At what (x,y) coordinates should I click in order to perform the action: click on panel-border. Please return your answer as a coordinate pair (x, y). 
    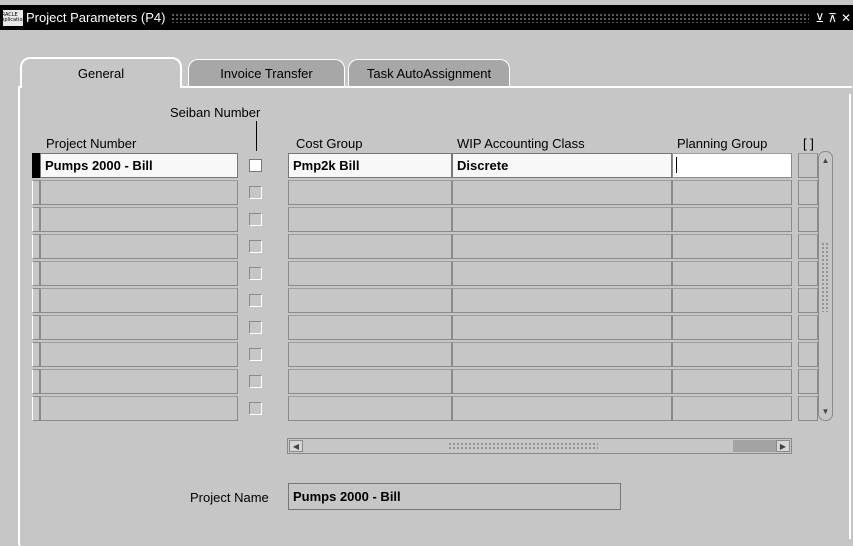
    Looking at the image, I should click on (850, 316).